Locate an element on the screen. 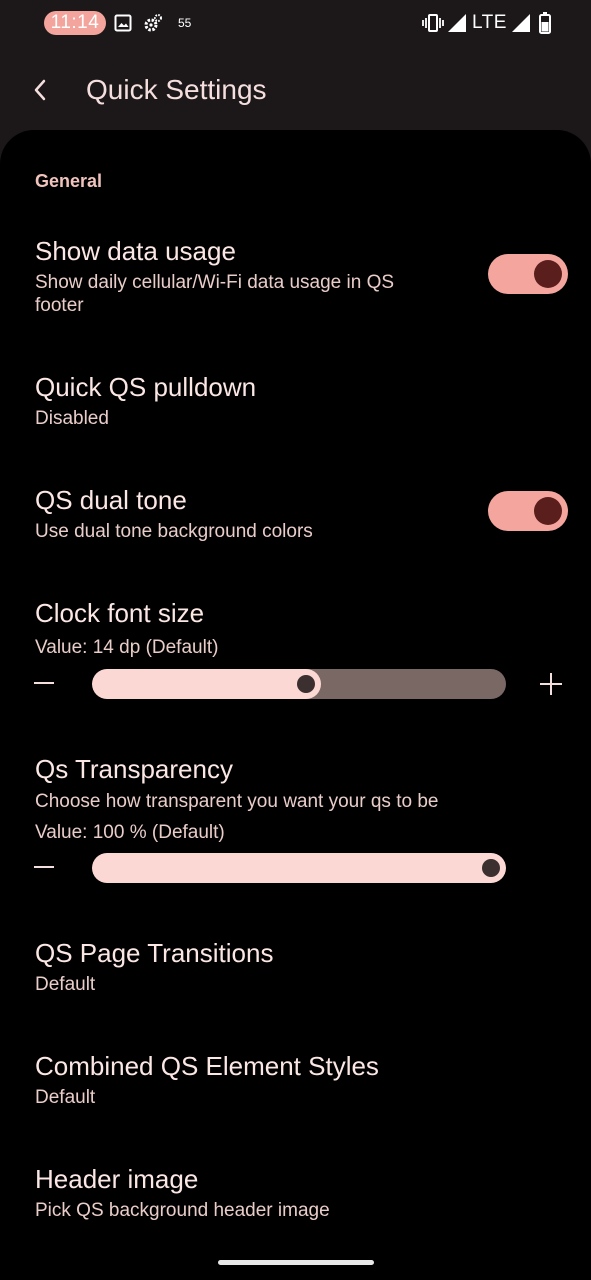  gesture-navigation-bar is located at coordinates (296, 1262).